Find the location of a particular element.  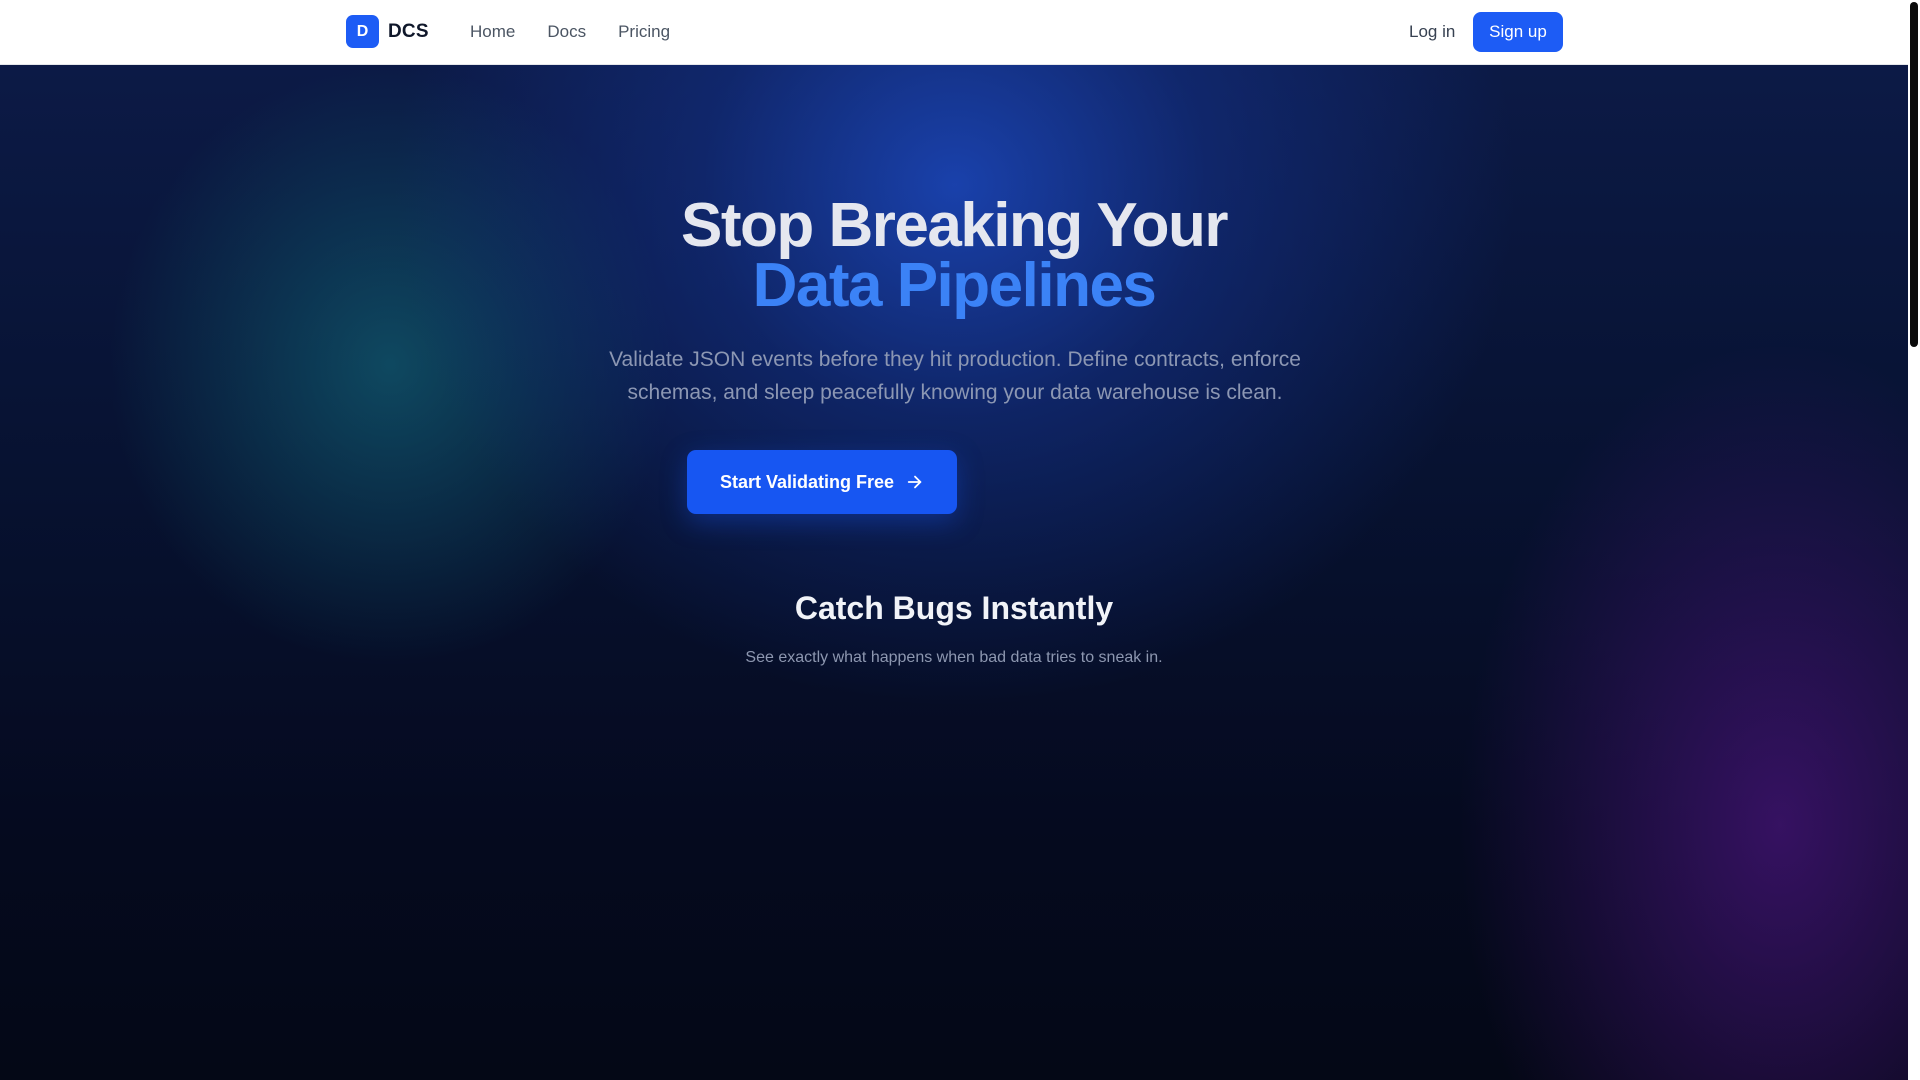

hero-headline-line2: Data Pipelines is located at coordinates (954, 285).